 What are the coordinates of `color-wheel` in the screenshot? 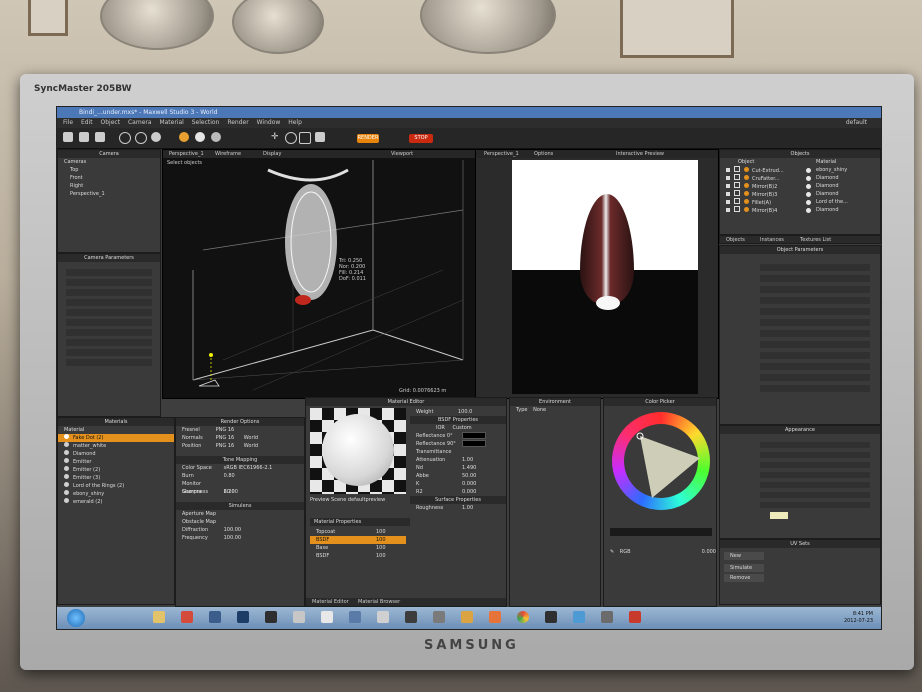 It's located at (661, 461).